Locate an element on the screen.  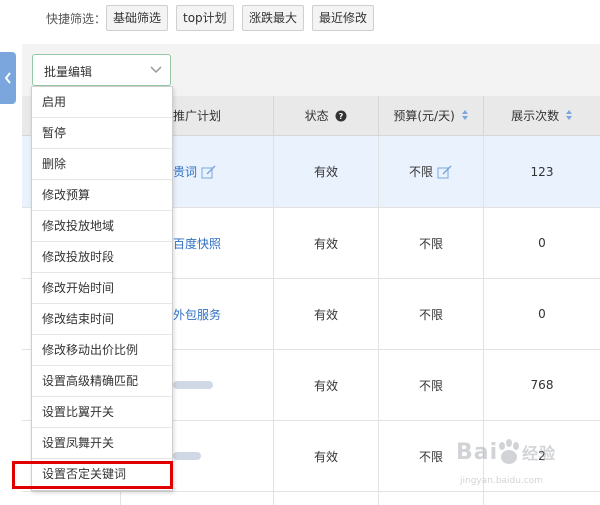
filter-basic-button: 基础筛选 is located at coordinates (137, 18).